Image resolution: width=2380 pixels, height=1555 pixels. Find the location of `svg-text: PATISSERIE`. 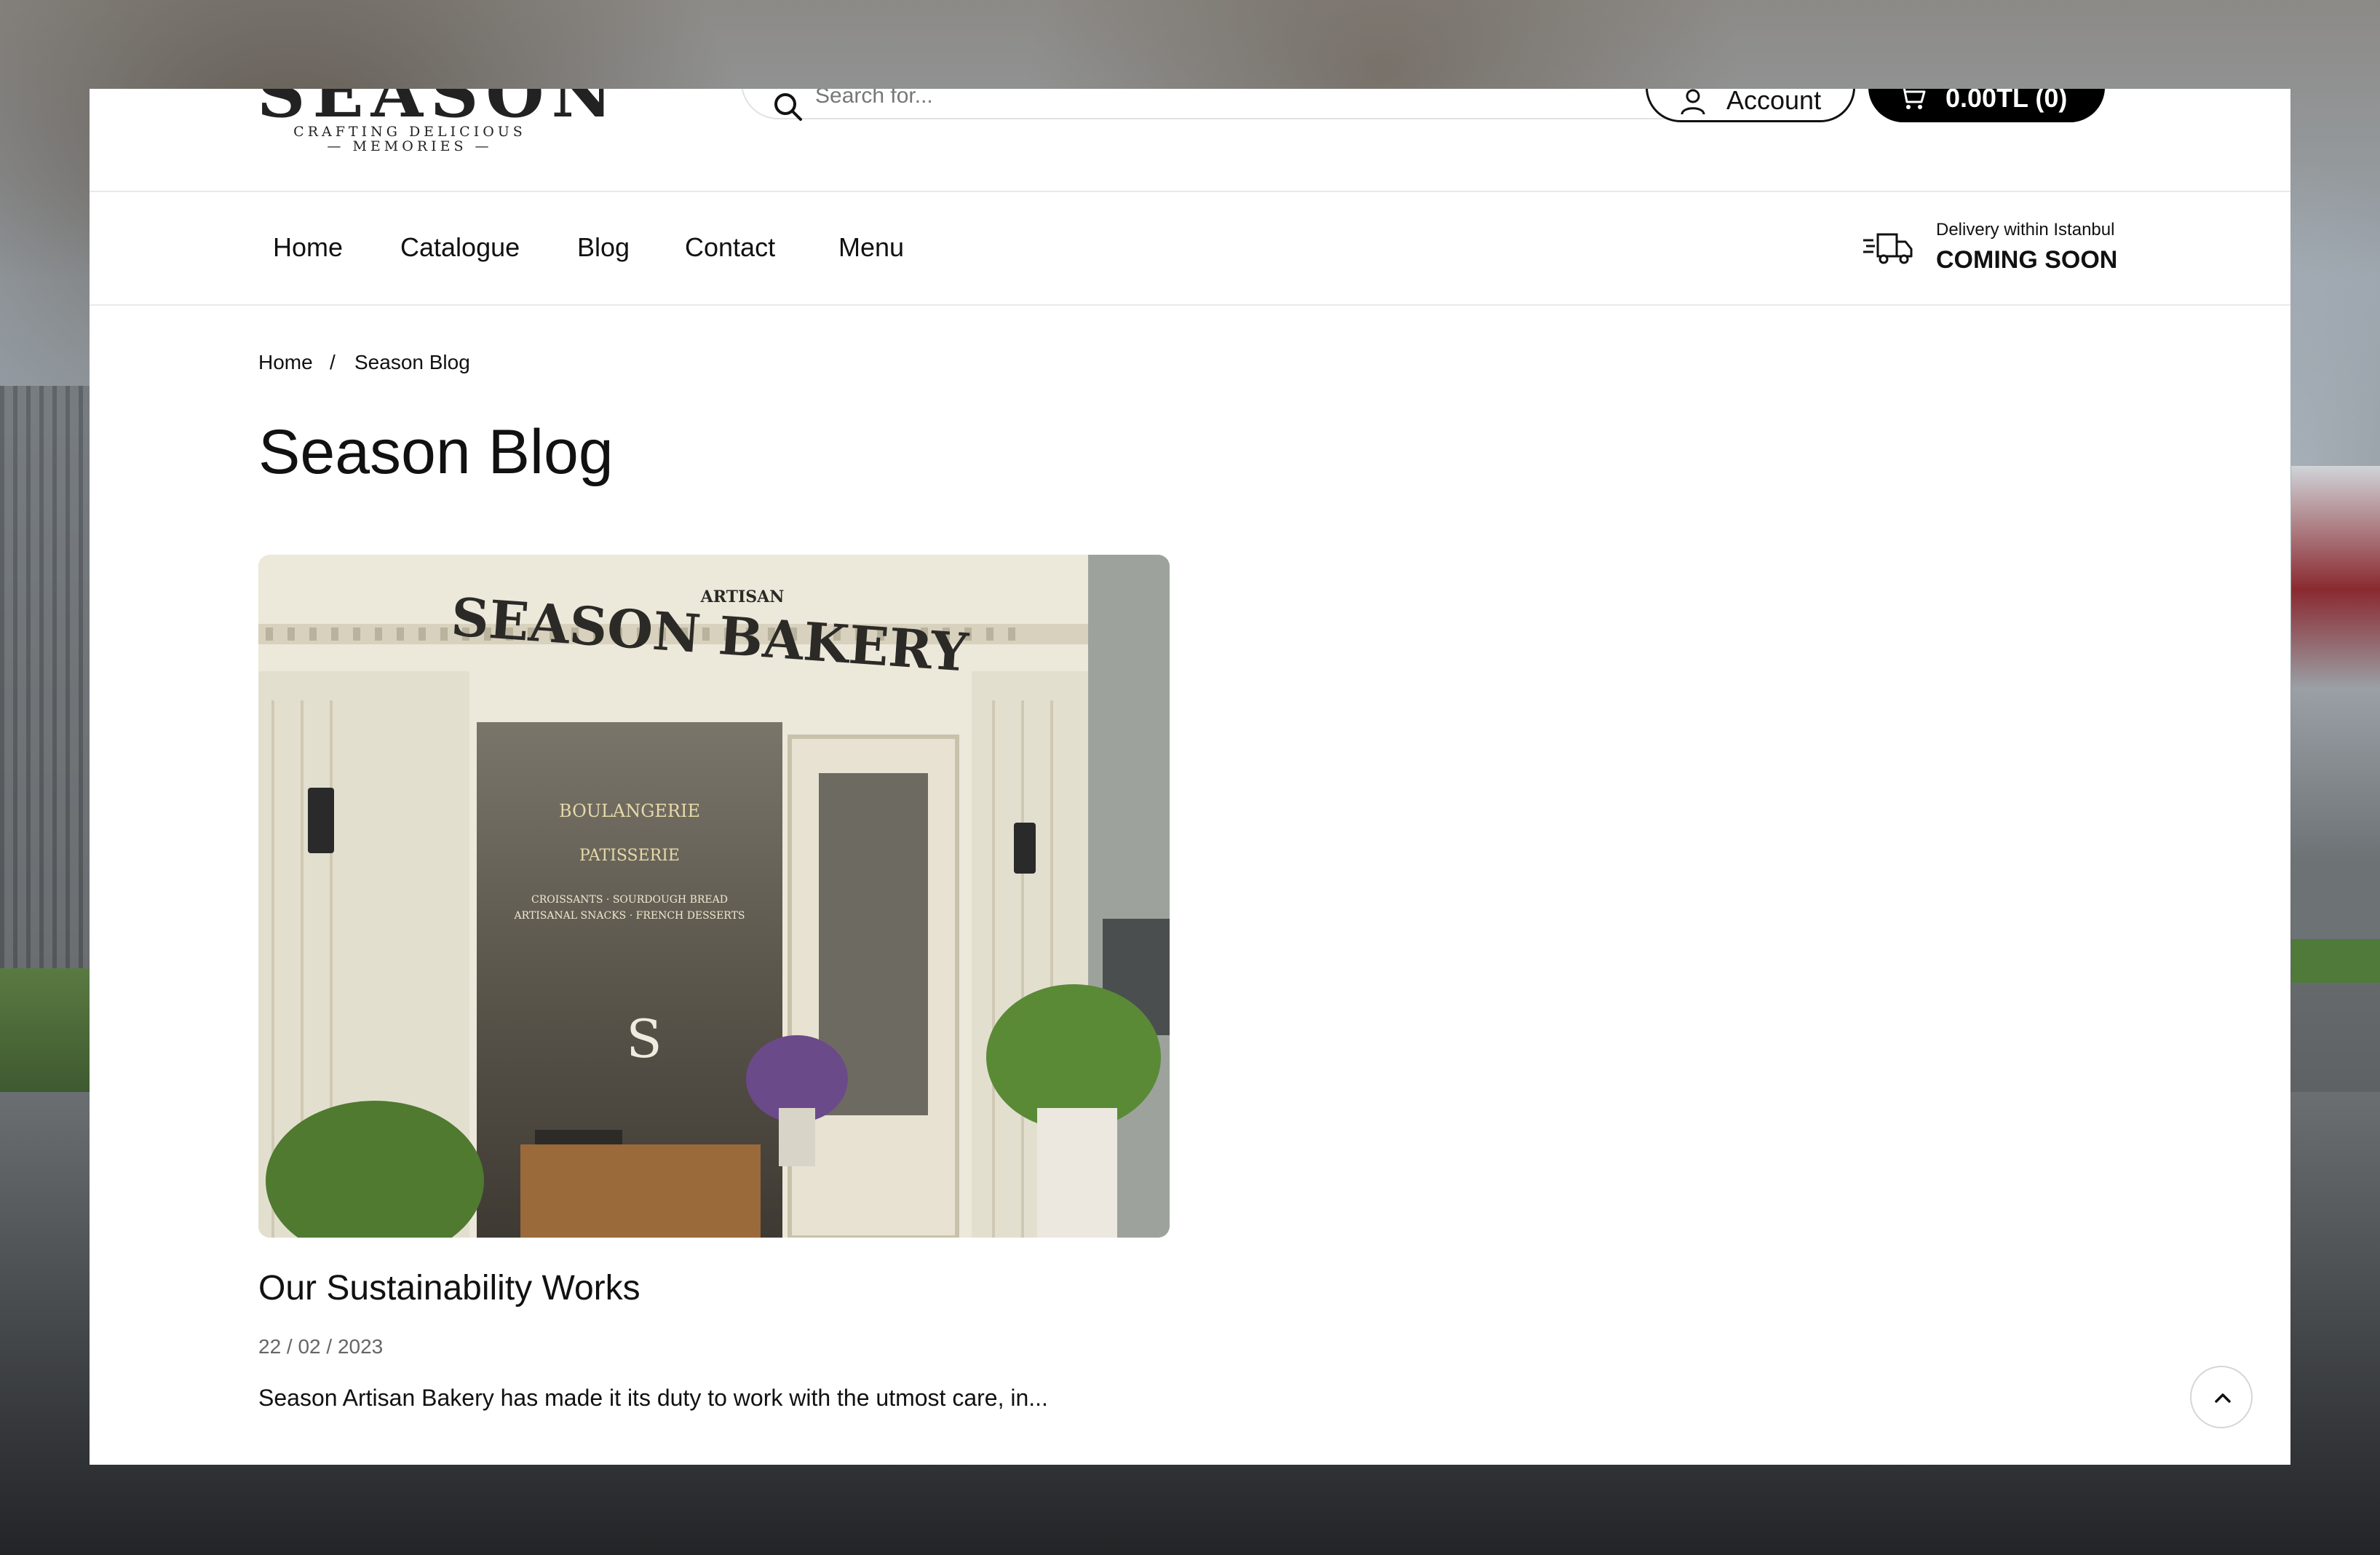

svg-text: PATISSERIE is located at coordinates (629, 856).